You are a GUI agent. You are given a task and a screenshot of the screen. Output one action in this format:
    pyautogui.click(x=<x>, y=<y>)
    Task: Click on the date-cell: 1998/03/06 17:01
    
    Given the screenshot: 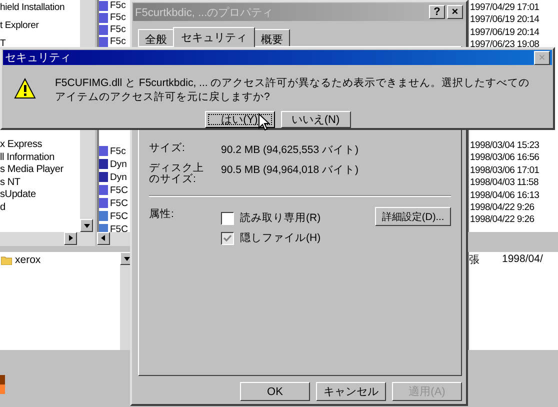 What is the action you would take?
    pyautogui.click(x=504, y=171)
    